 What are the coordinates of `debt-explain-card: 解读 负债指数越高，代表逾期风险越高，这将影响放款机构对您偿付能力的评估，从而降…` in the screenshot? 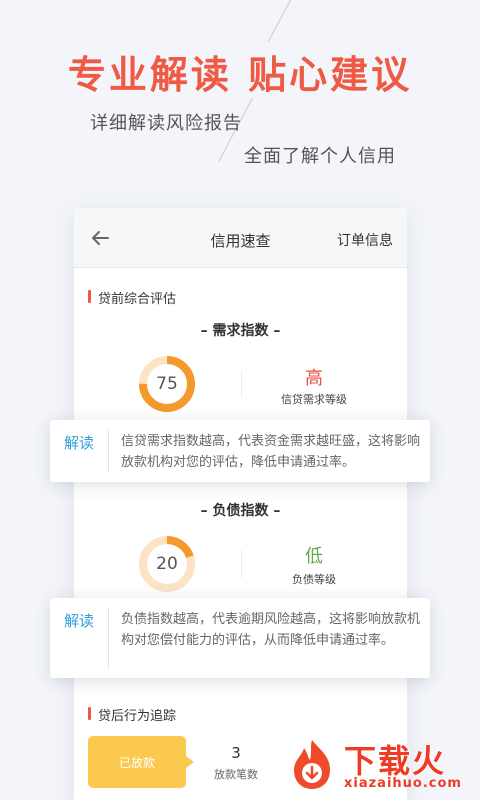 It's located at (240, 638).